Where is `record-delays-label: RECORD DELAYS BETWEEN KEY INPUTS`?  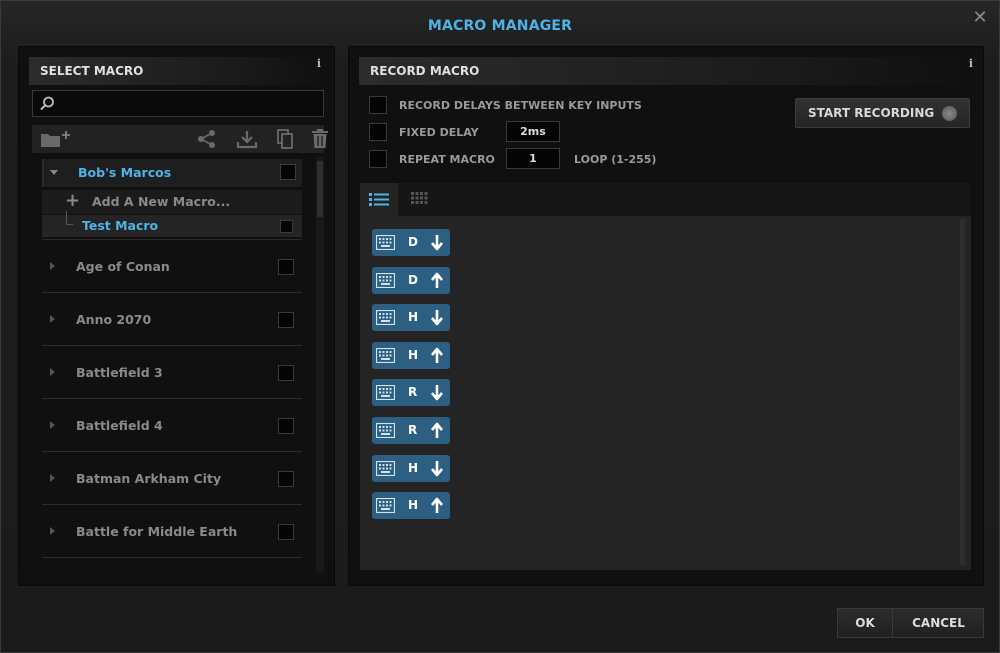
record-delays-label: RECORD DELAYS BETWEEN KEY INPUTS is located at coordinates (520, 105).